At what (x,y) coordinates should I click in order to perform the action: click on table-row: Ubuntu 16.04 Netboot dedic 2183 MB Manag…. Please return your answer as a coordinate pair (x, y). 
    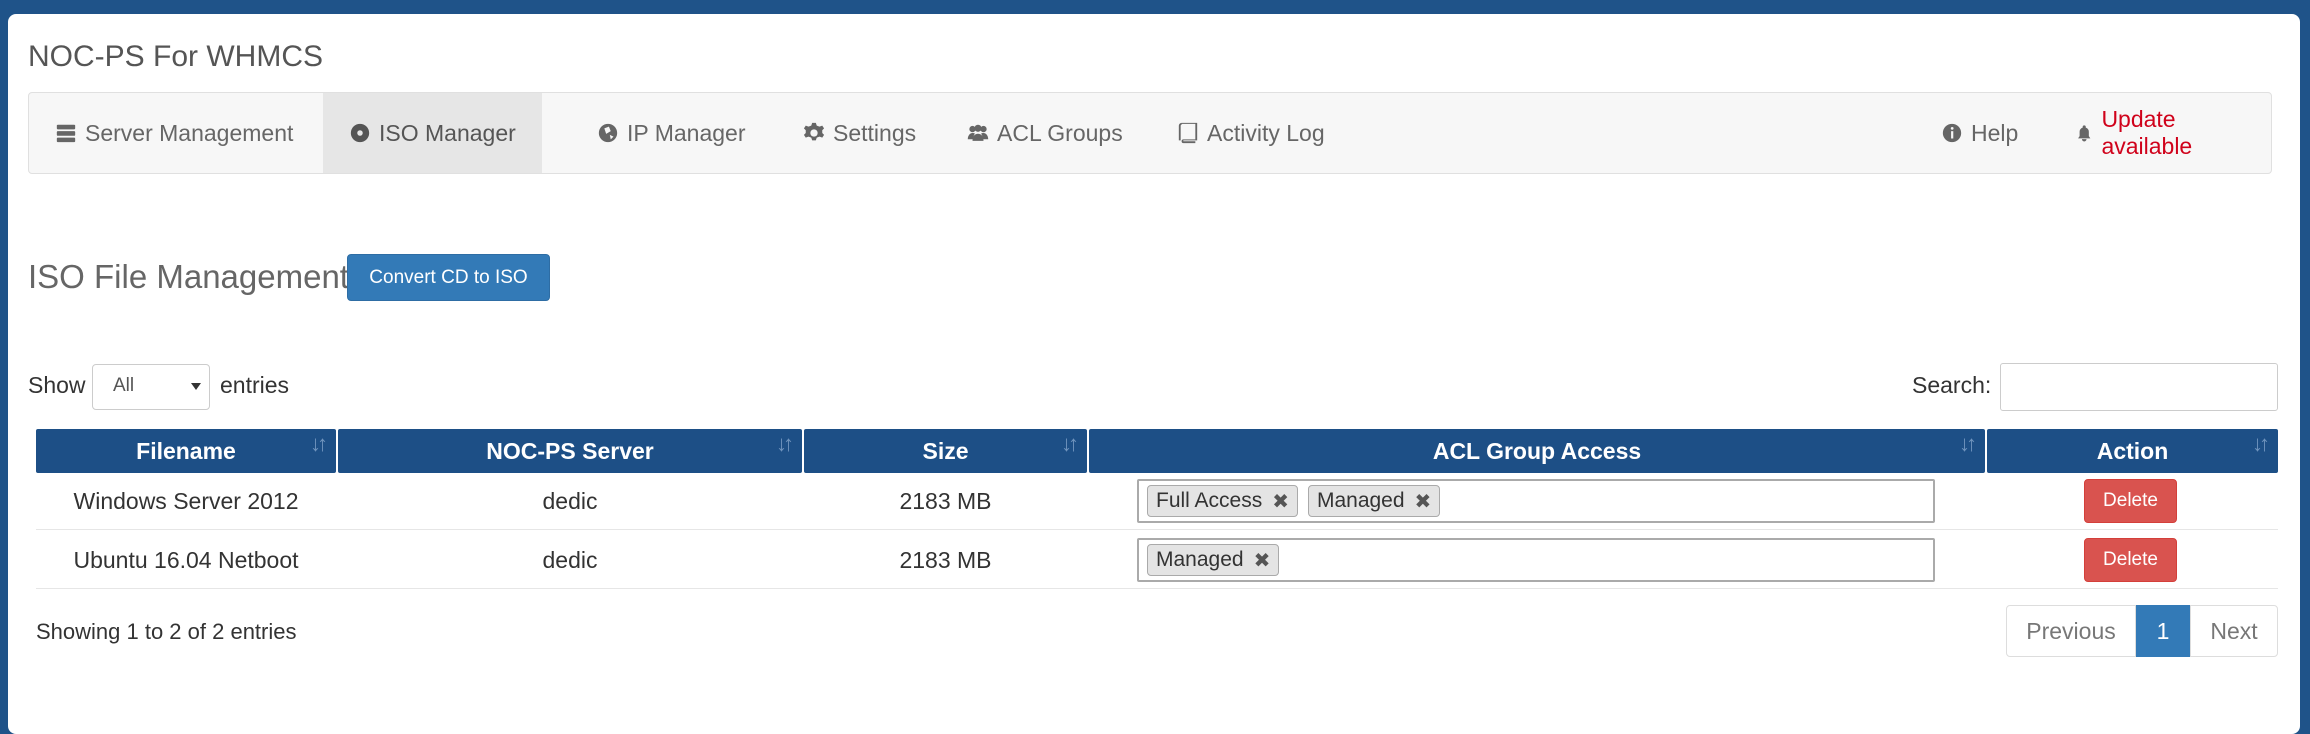
    Looking at the image, I should click on (1157, 560).